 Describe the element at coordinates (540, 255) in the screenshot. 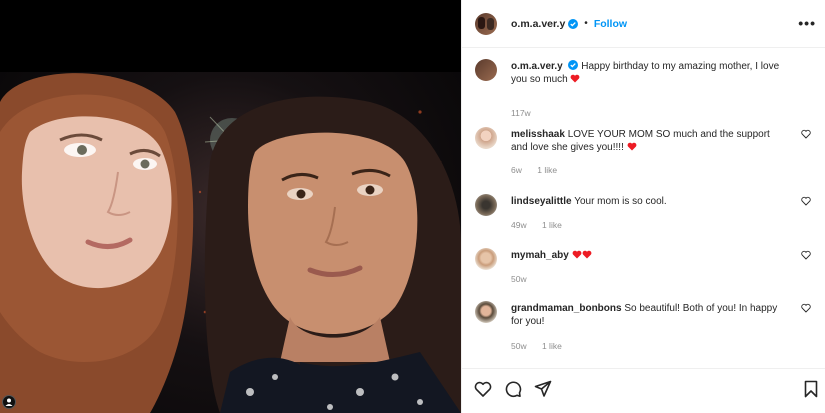

I see `comment-username: mymah_aby` at that location.